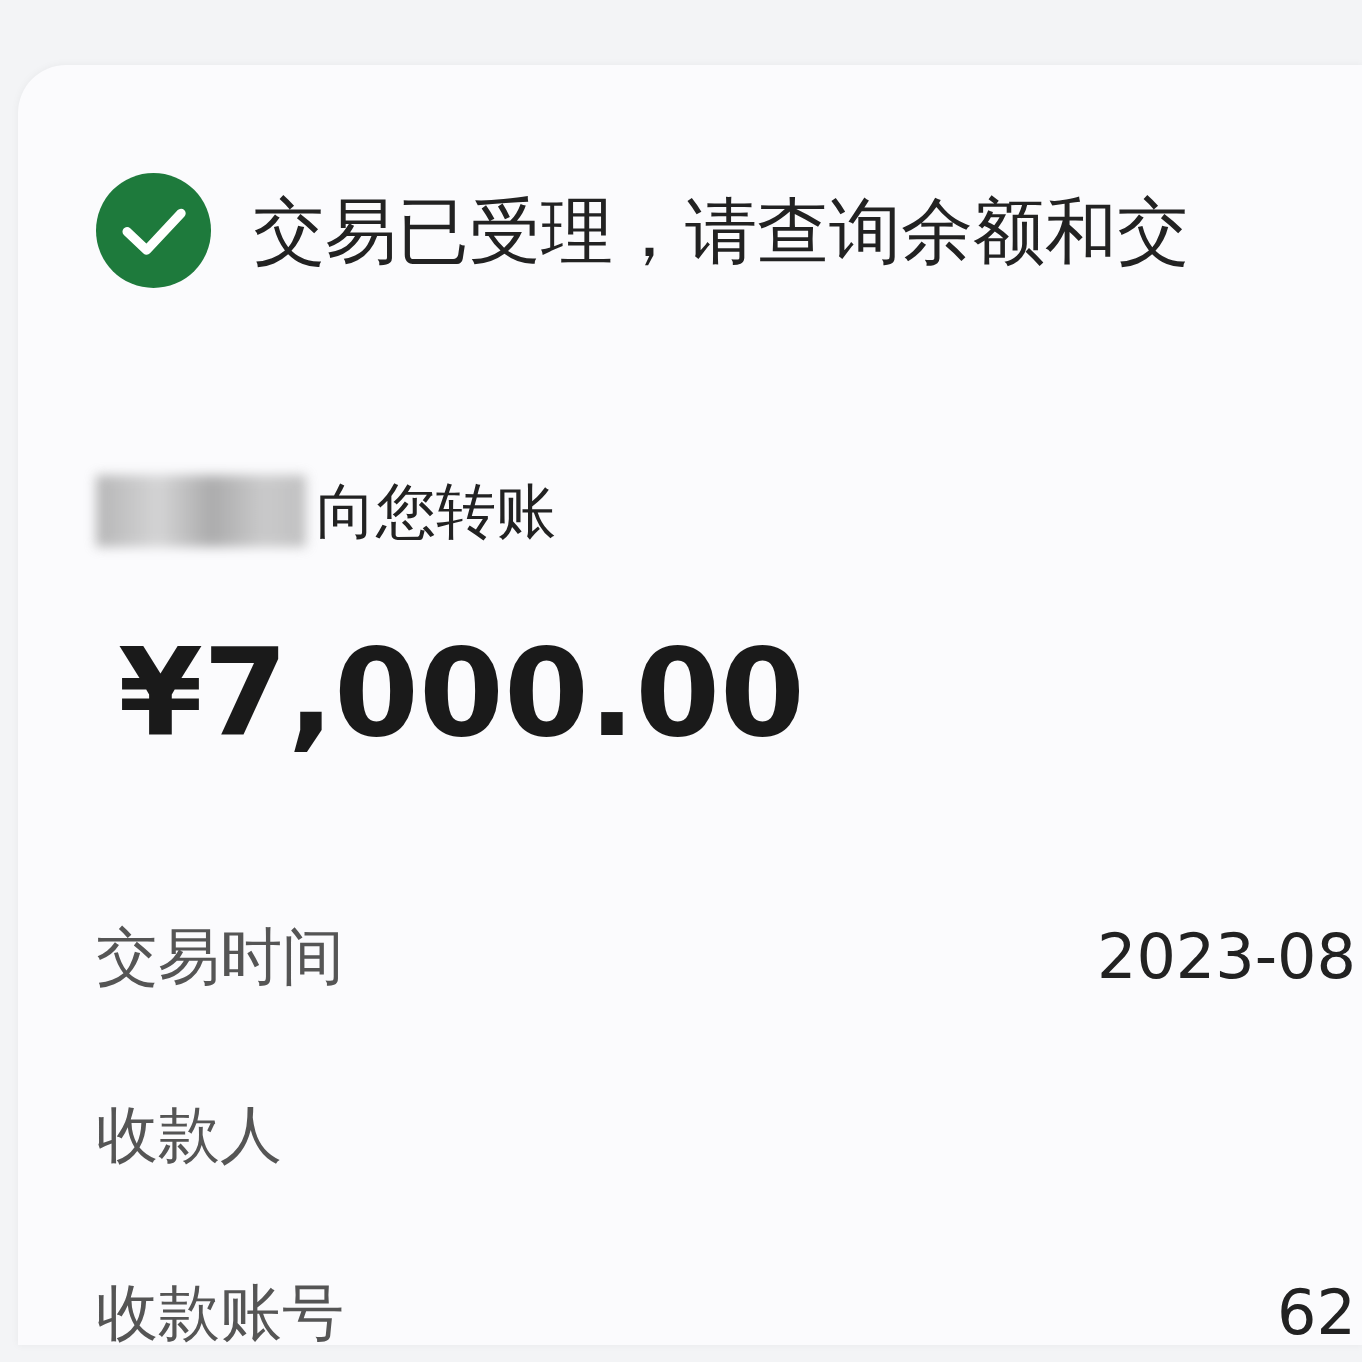  I want to click on detail-value: 2023-08, so click(1226, 957).